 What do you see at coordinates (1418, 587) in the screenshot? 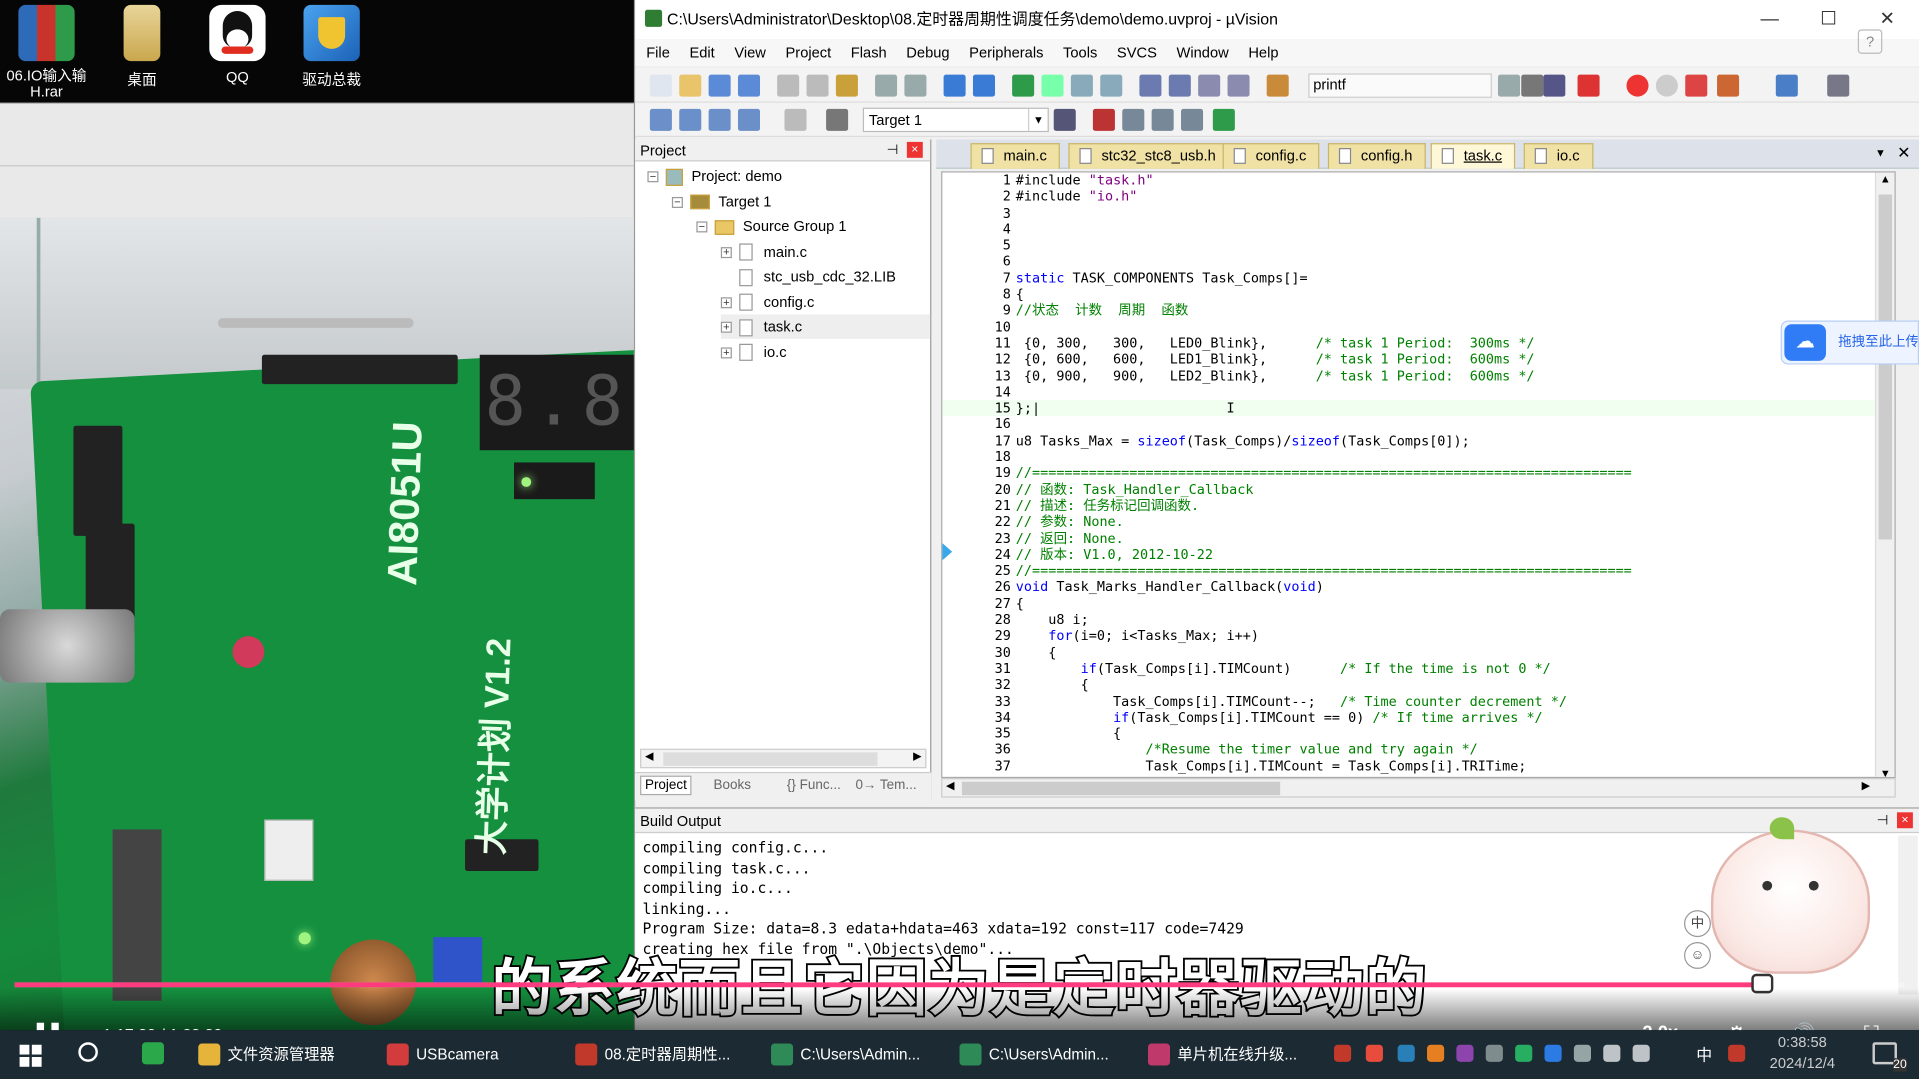
I see `code-line: 26 void Task_Marks_Handler_Callback(void)` at bounding box center [1418, 587].